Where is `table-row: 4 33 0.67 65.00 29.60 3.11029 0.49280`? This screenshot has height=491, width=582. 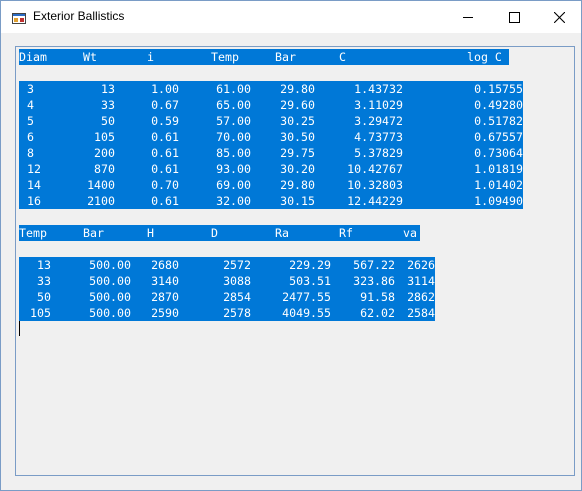
table-row: 4 33 0.67 65.00 29.60 3.11029 0.49280 is located at coordinates (271, 105).